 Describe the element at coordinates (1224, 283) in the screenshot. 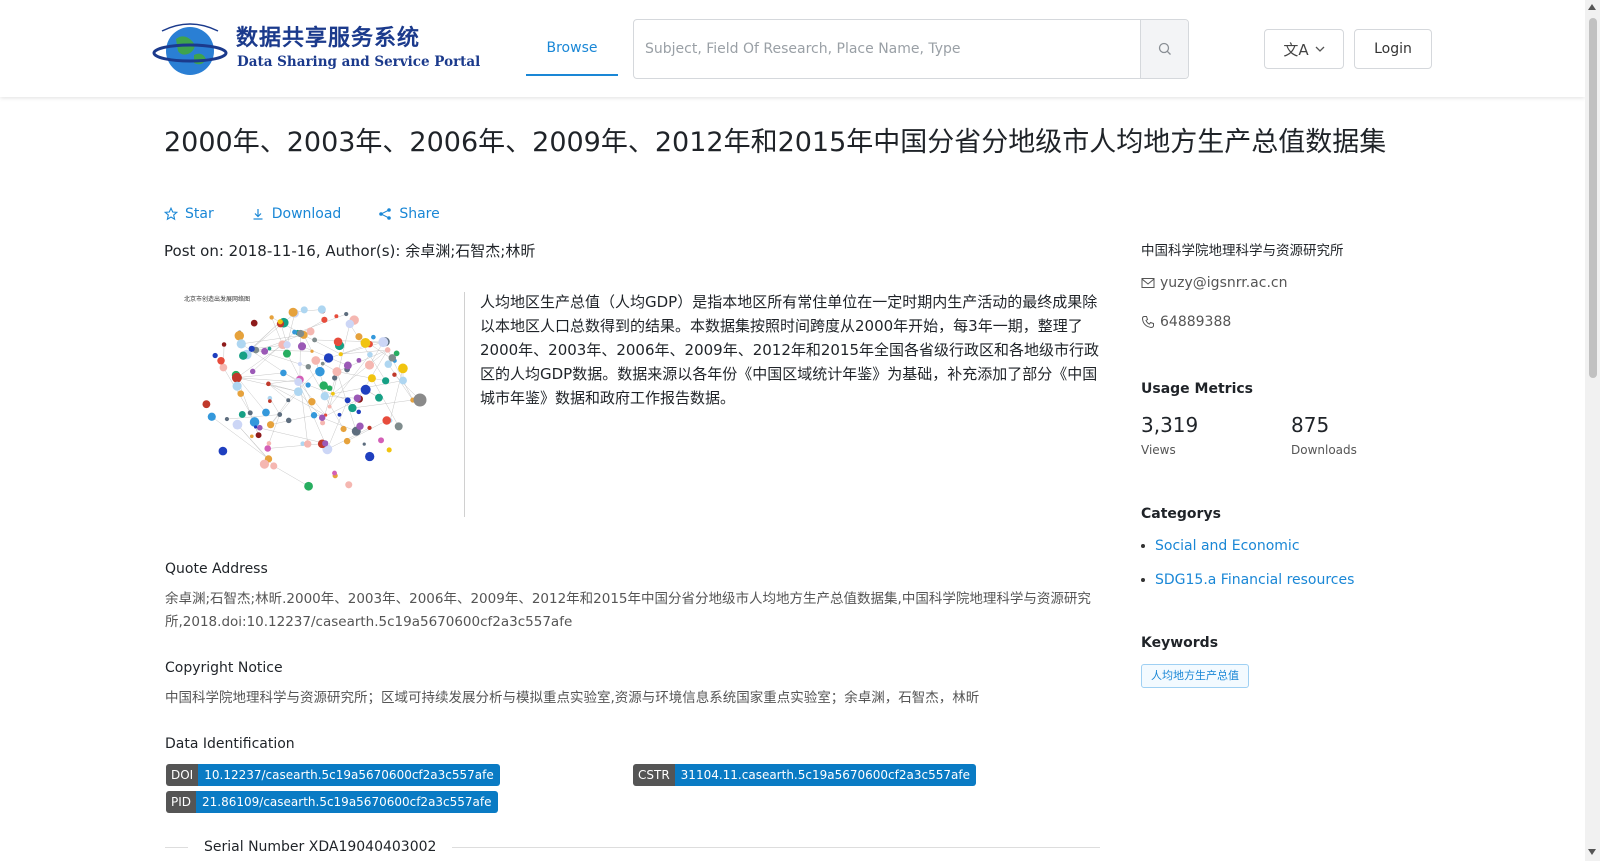

I see `email-text: yuzy@igsnrr.ac.cn` at that location.